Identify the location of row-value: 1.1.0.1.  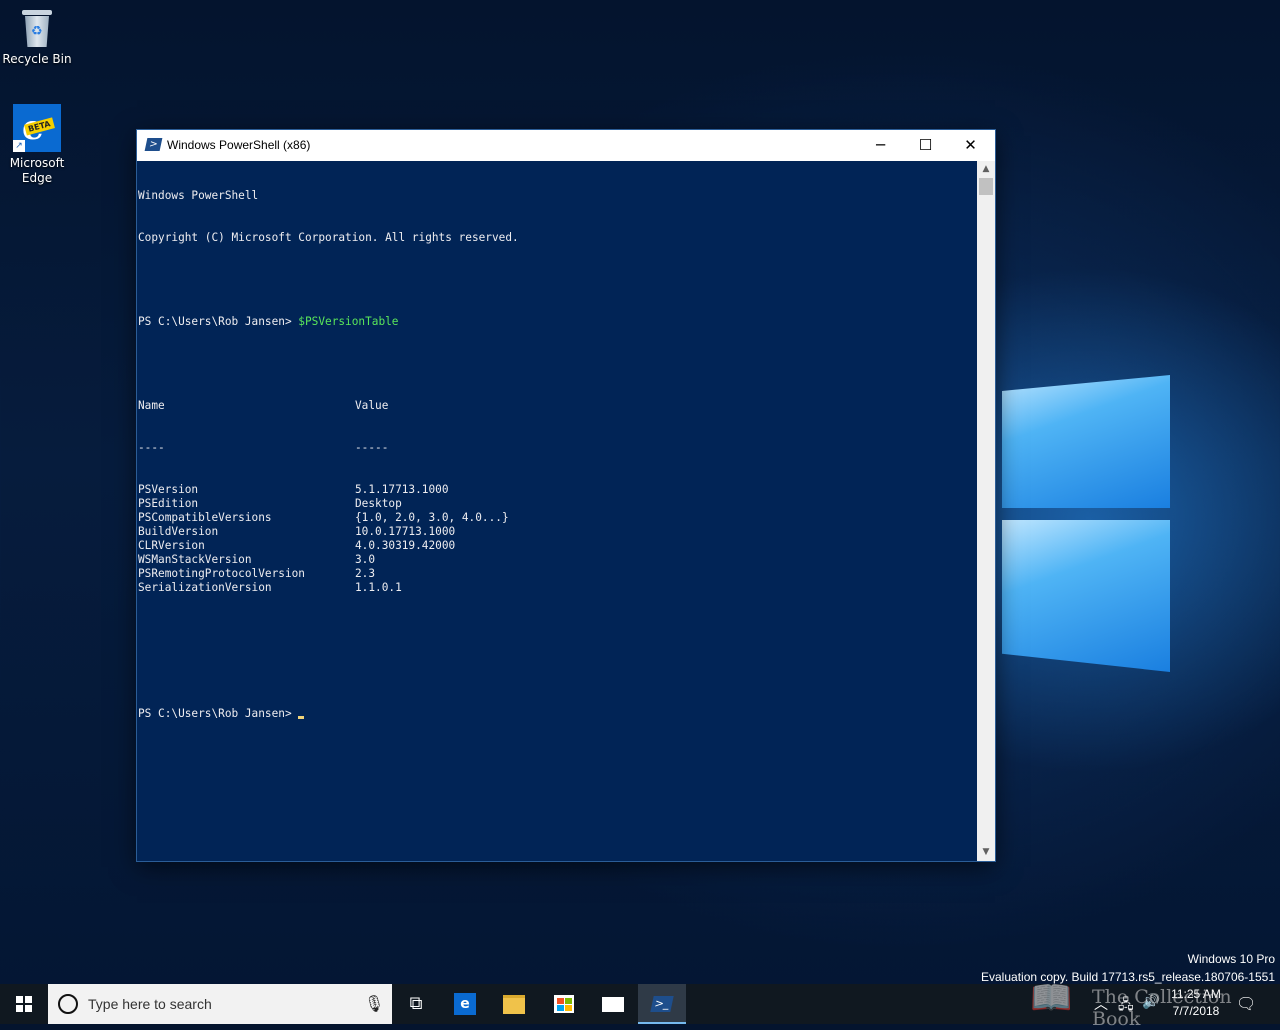
(378, 587).